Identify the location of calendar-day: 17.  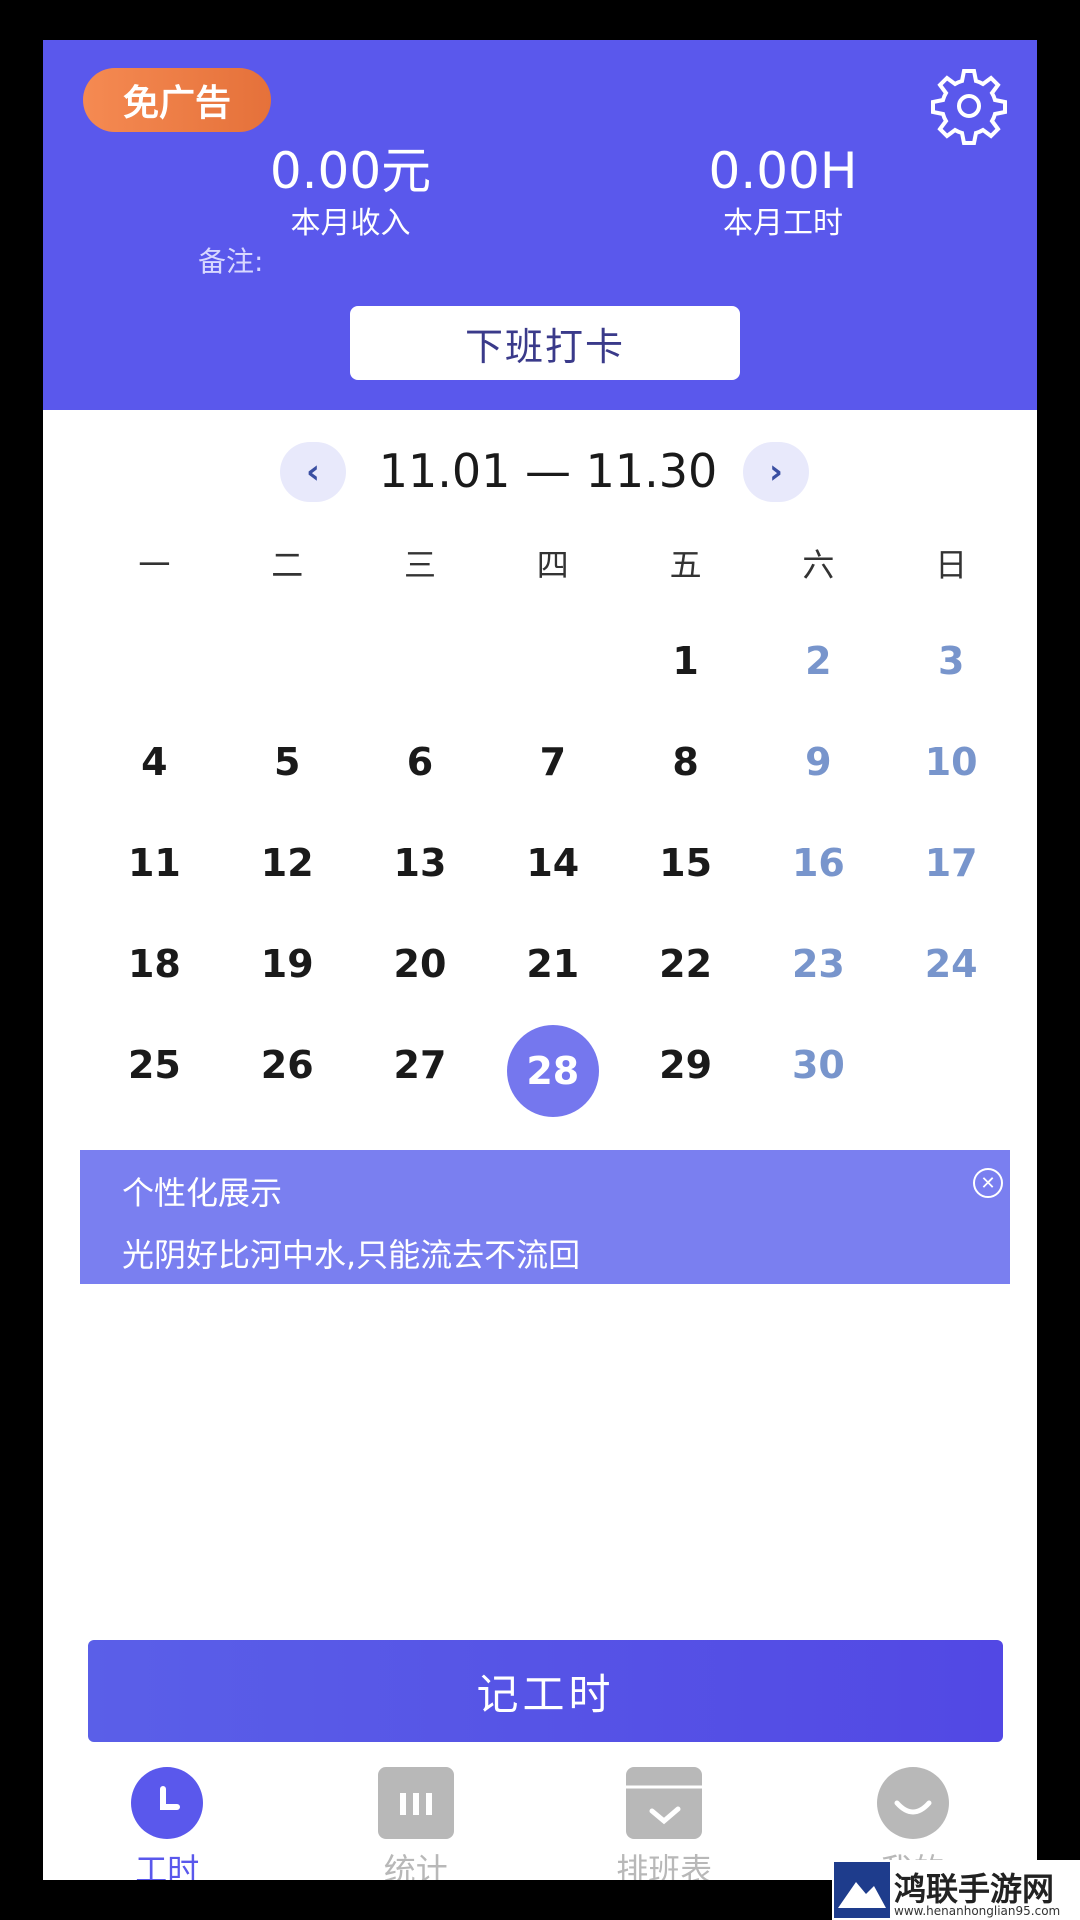
(951, 862).